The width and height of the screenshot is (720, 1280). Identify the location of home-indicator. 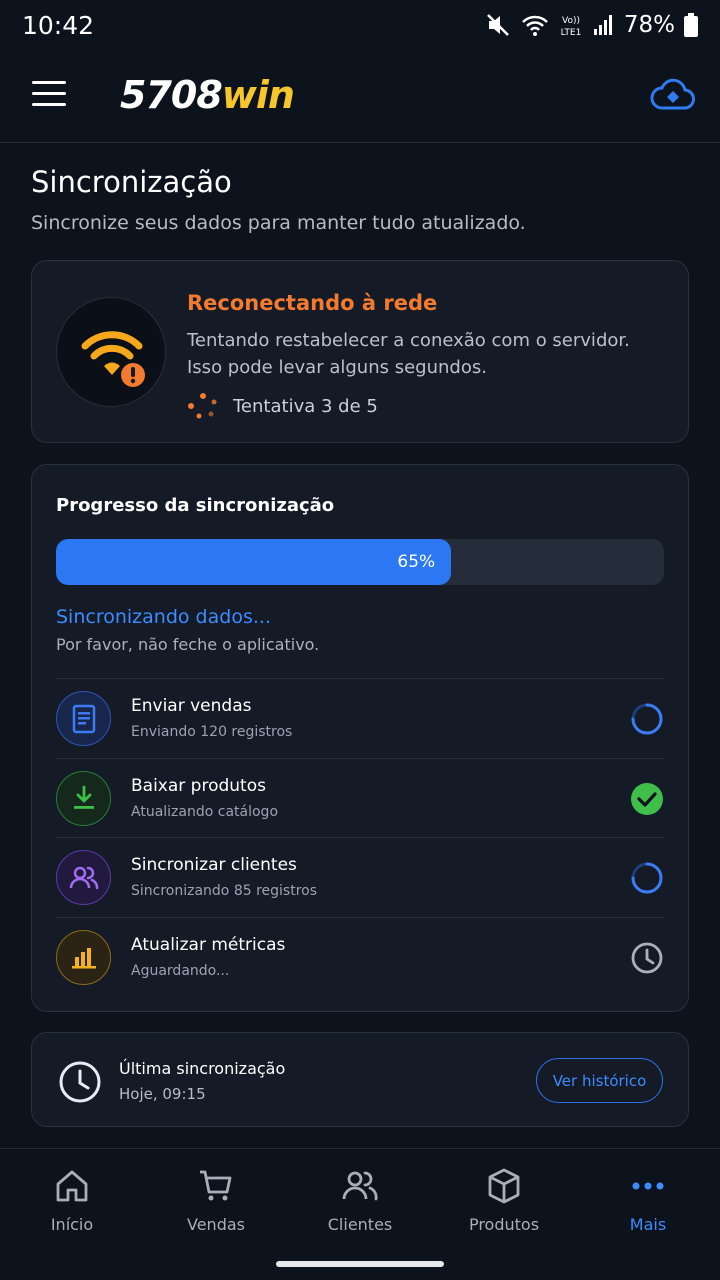
(360, 1264).